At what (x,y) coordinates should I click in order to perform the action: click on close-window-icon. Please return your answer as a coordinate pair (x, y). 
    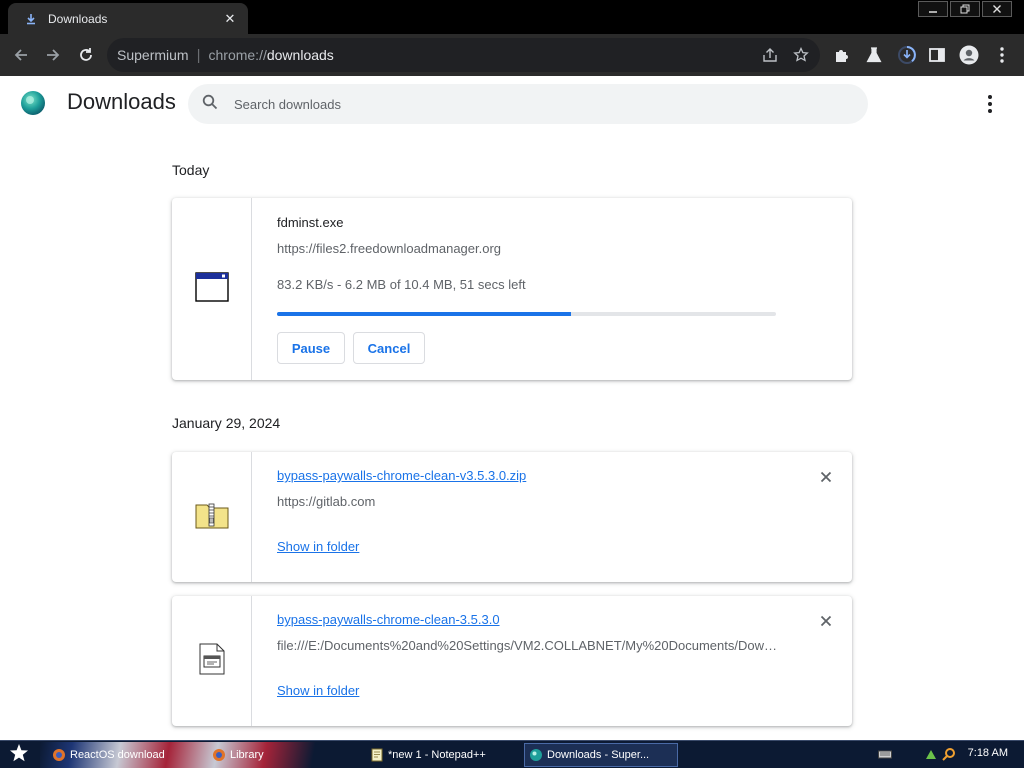
    Looking at the image, I should click on (997, 9).